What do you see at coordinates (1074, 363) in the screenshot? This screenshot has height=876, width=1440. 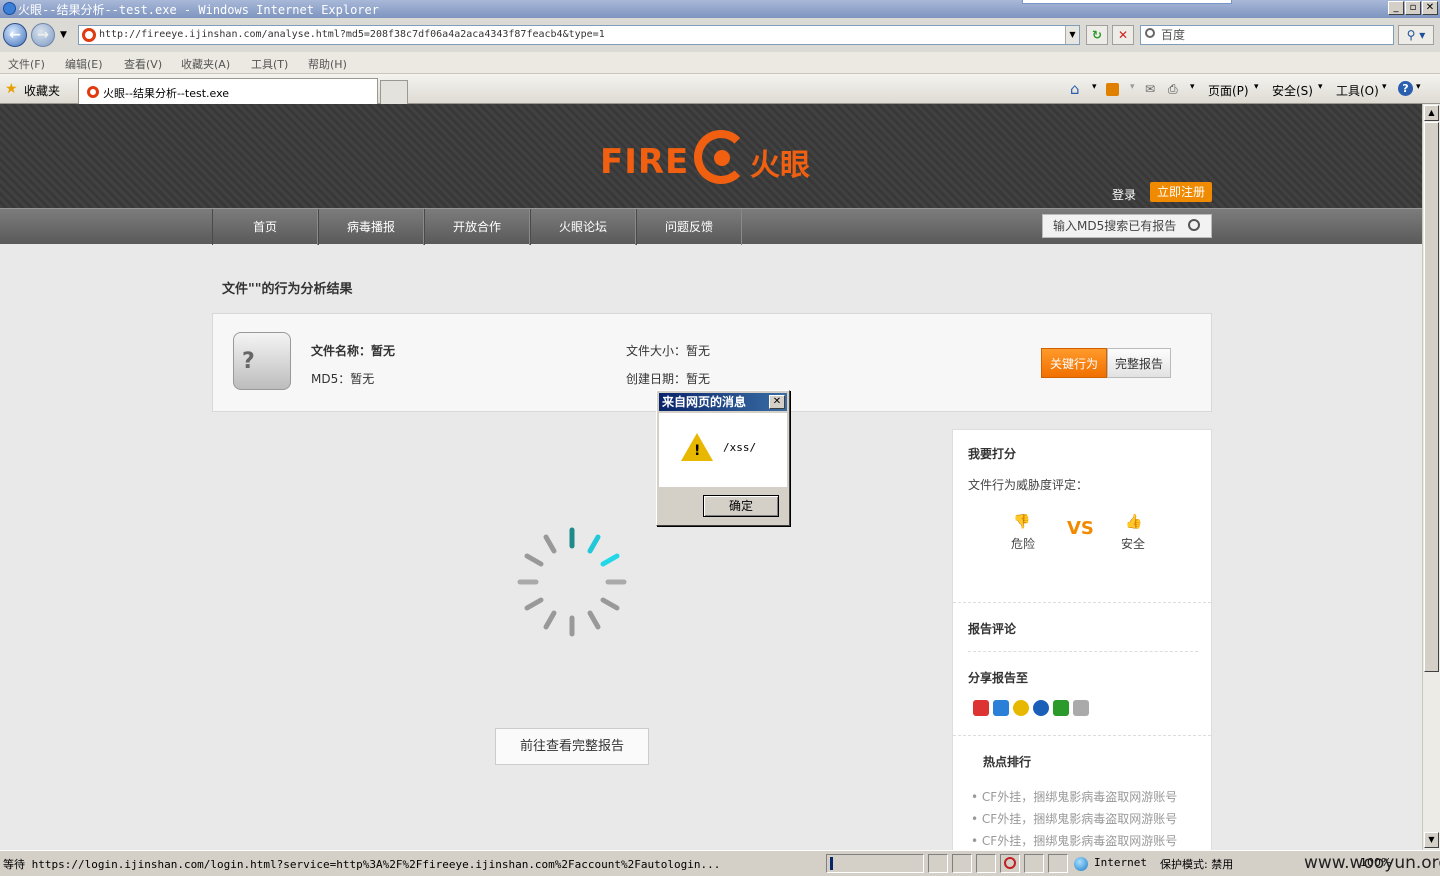 I see `key-behavior-tab: 关键行为` at bounding box center [1074, 363].